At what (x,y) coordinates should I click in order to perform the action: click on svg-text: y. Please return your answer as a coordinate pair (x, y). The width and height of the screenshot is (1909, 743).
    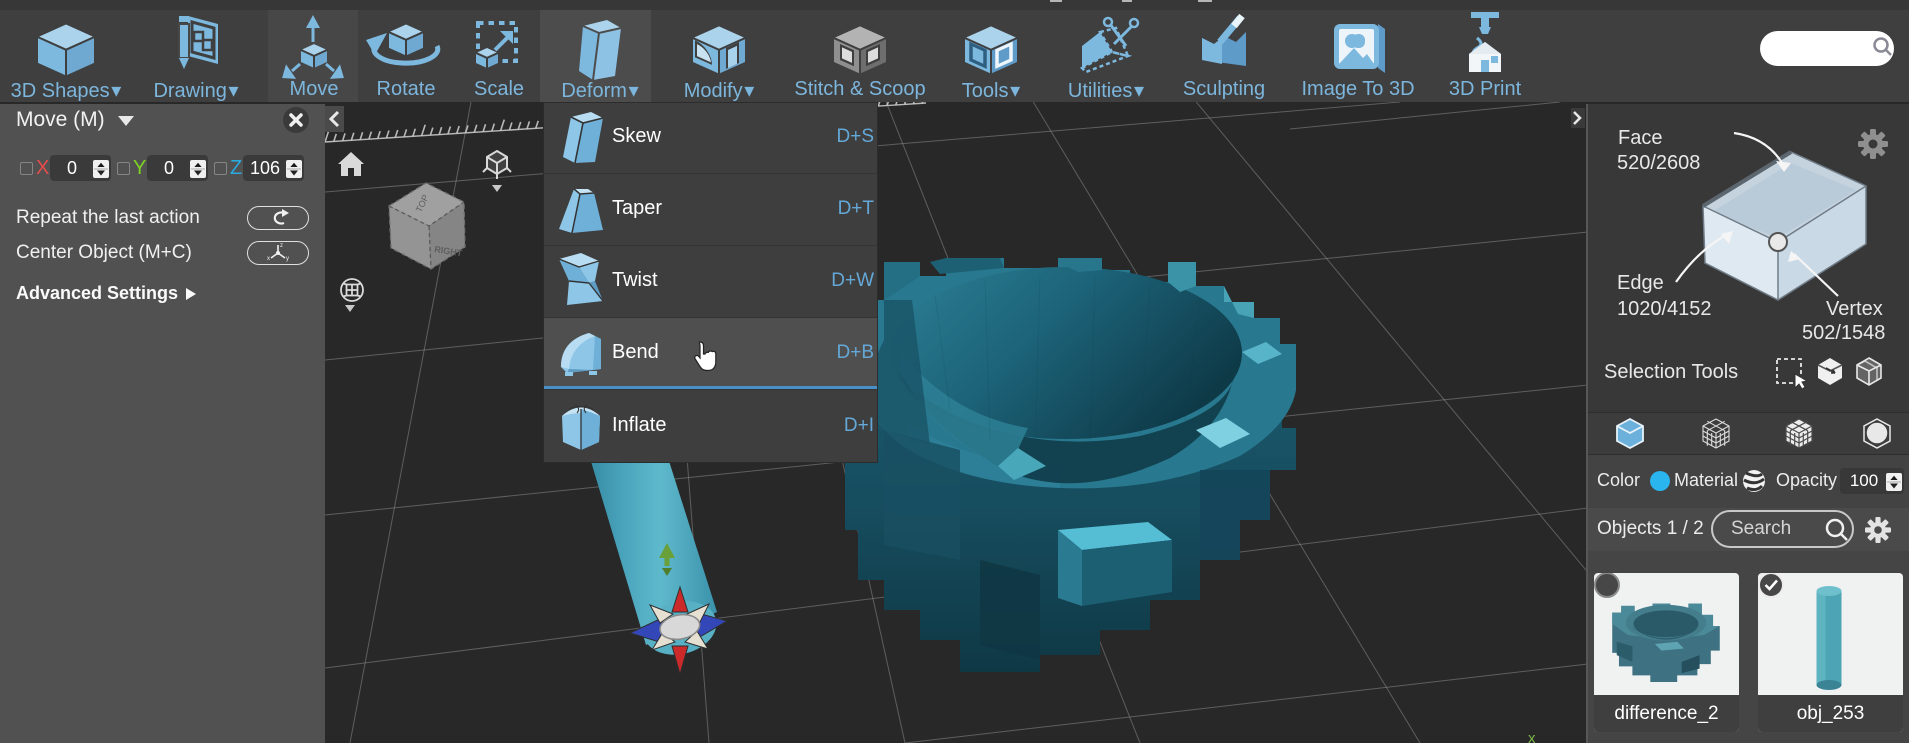
    Looking at the image, I should click on (287, 259).